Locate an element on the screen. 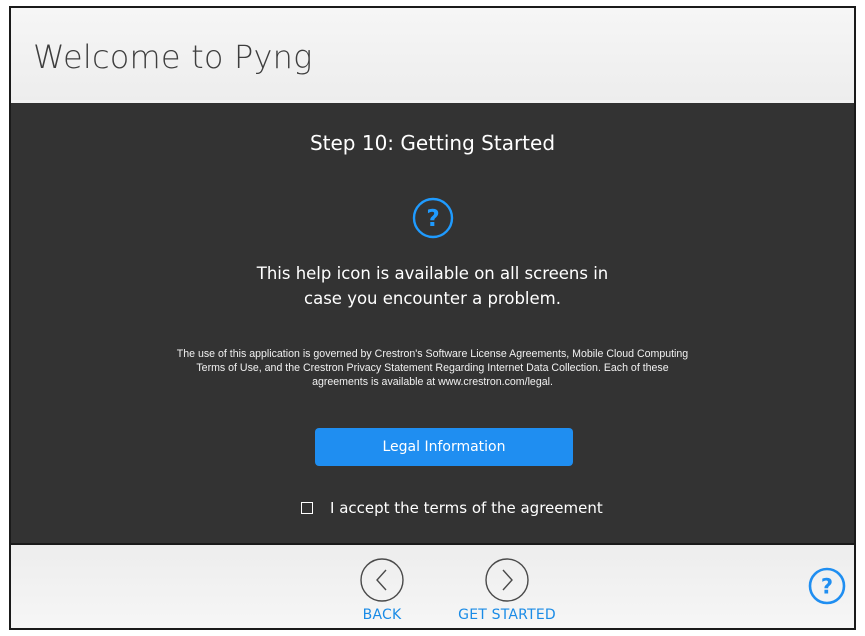 This screenshot has height=636, width=865. legal-information-button: Legal Information is located at coordinates (444, 447).